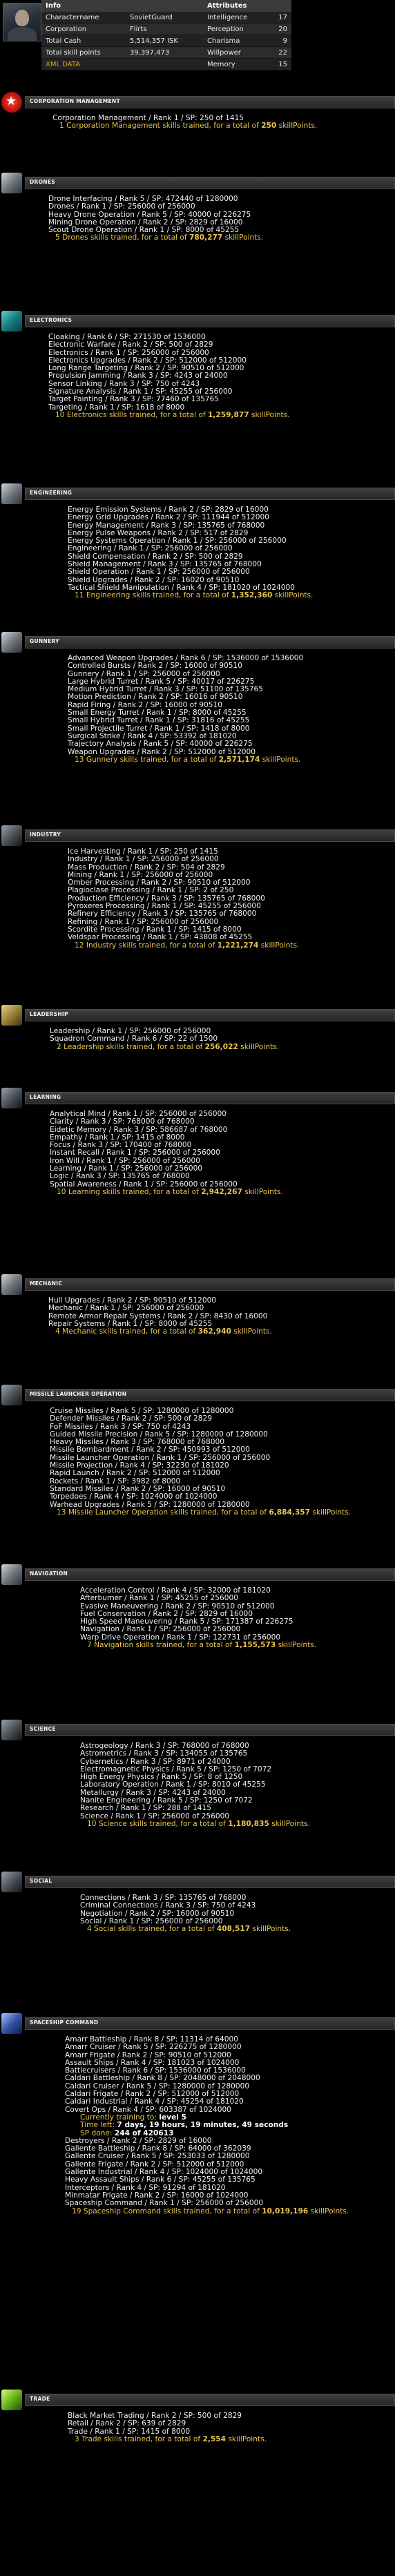  What do you see at coordinates (11, 1098) in the screenshot?
I see `learning-icon` at bounding box center [11, 1098].